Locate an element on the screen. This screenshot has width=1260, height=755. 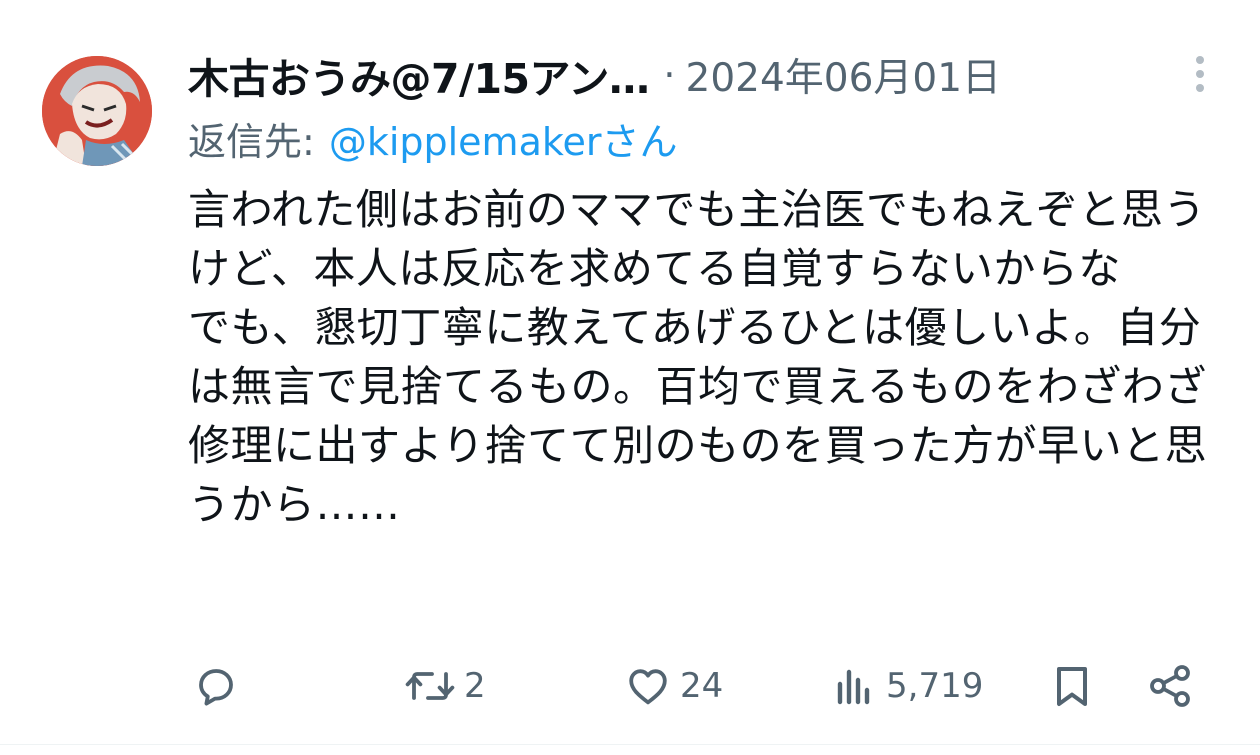
share-icon is located at coordinates (1170, 686).